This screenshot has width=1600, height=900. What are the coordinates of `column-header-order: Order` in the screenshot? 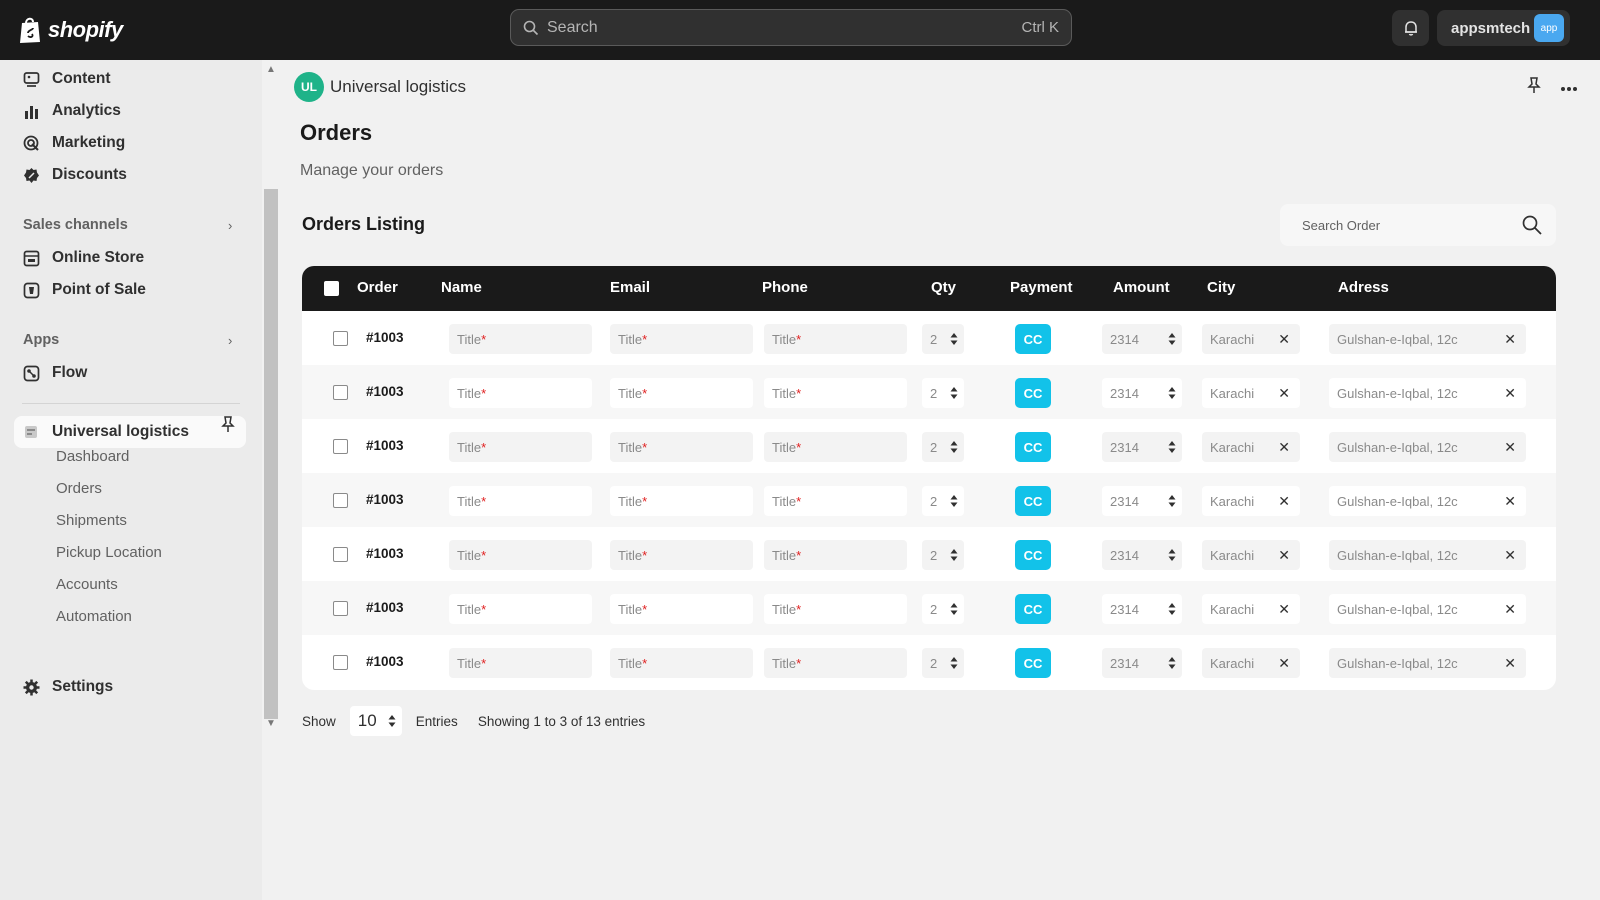 It's located at (377, 287).